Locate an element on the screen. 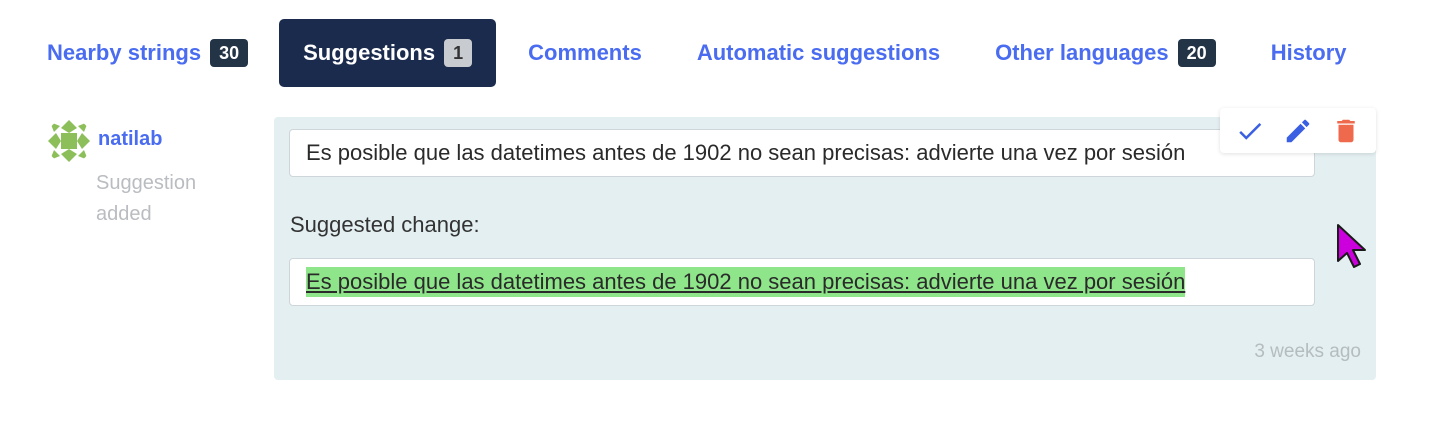 The image size is (1437, 440). trash-icon is located at coordinates (1346, 130).